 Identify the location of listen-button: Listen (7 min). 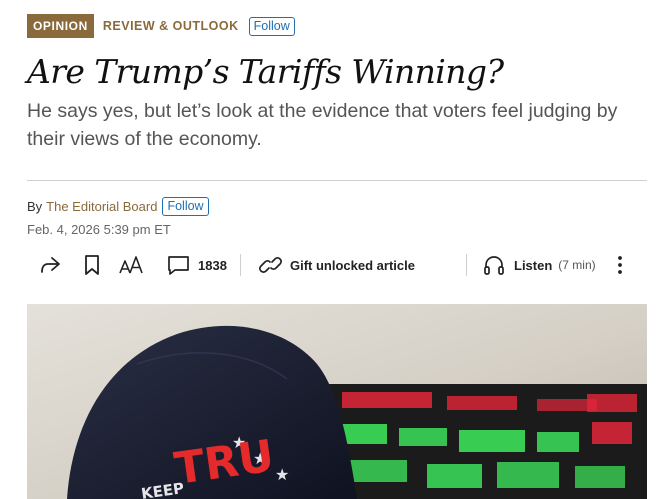
(539, 265).